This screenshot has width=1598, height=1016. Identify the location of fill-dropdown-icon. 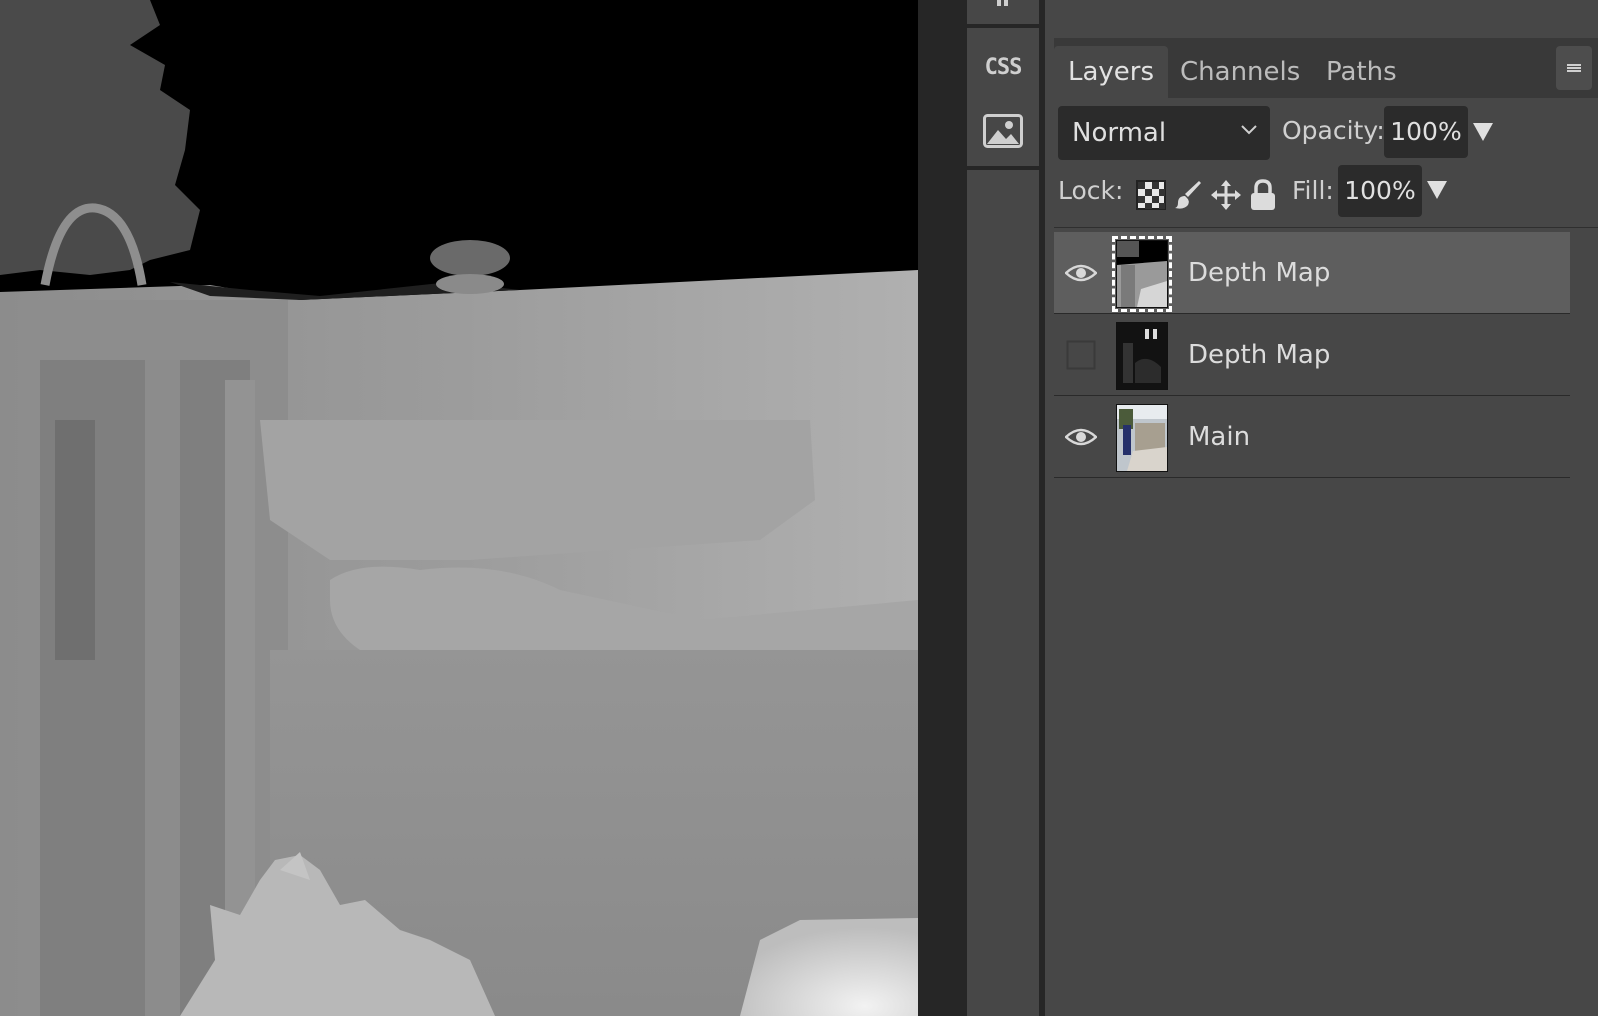
(1437, 190).